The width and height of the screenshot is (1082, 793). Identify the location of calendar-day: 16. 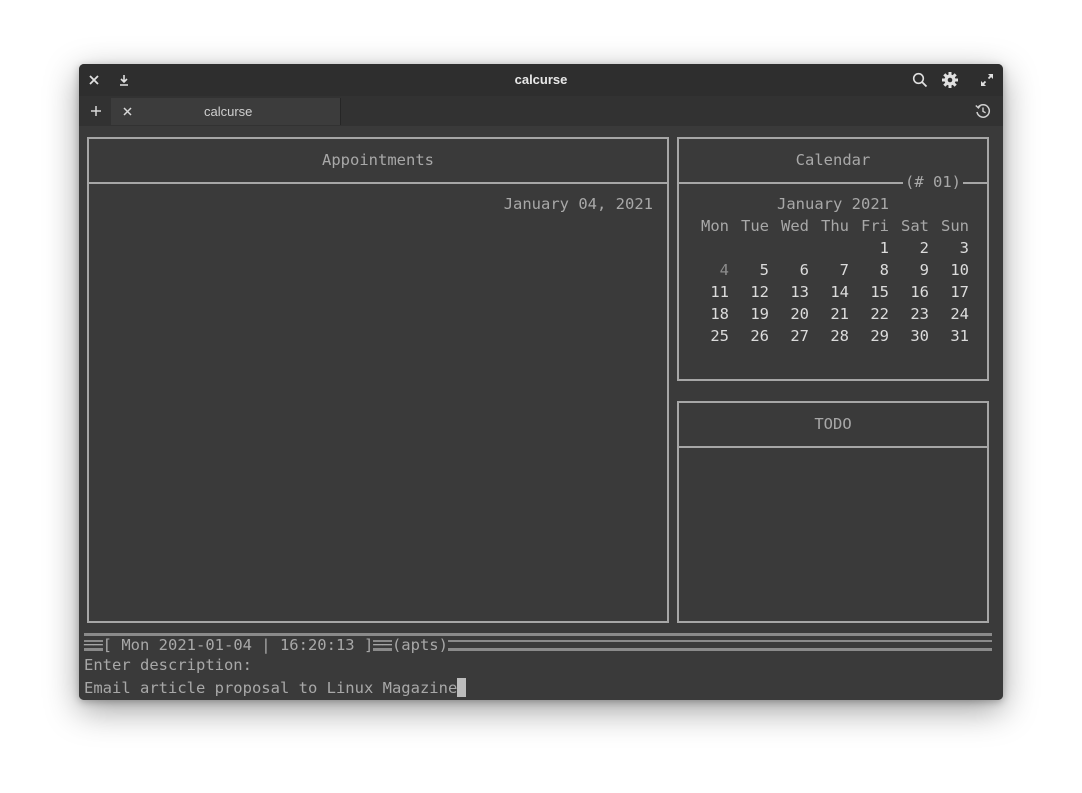
(909, 292).